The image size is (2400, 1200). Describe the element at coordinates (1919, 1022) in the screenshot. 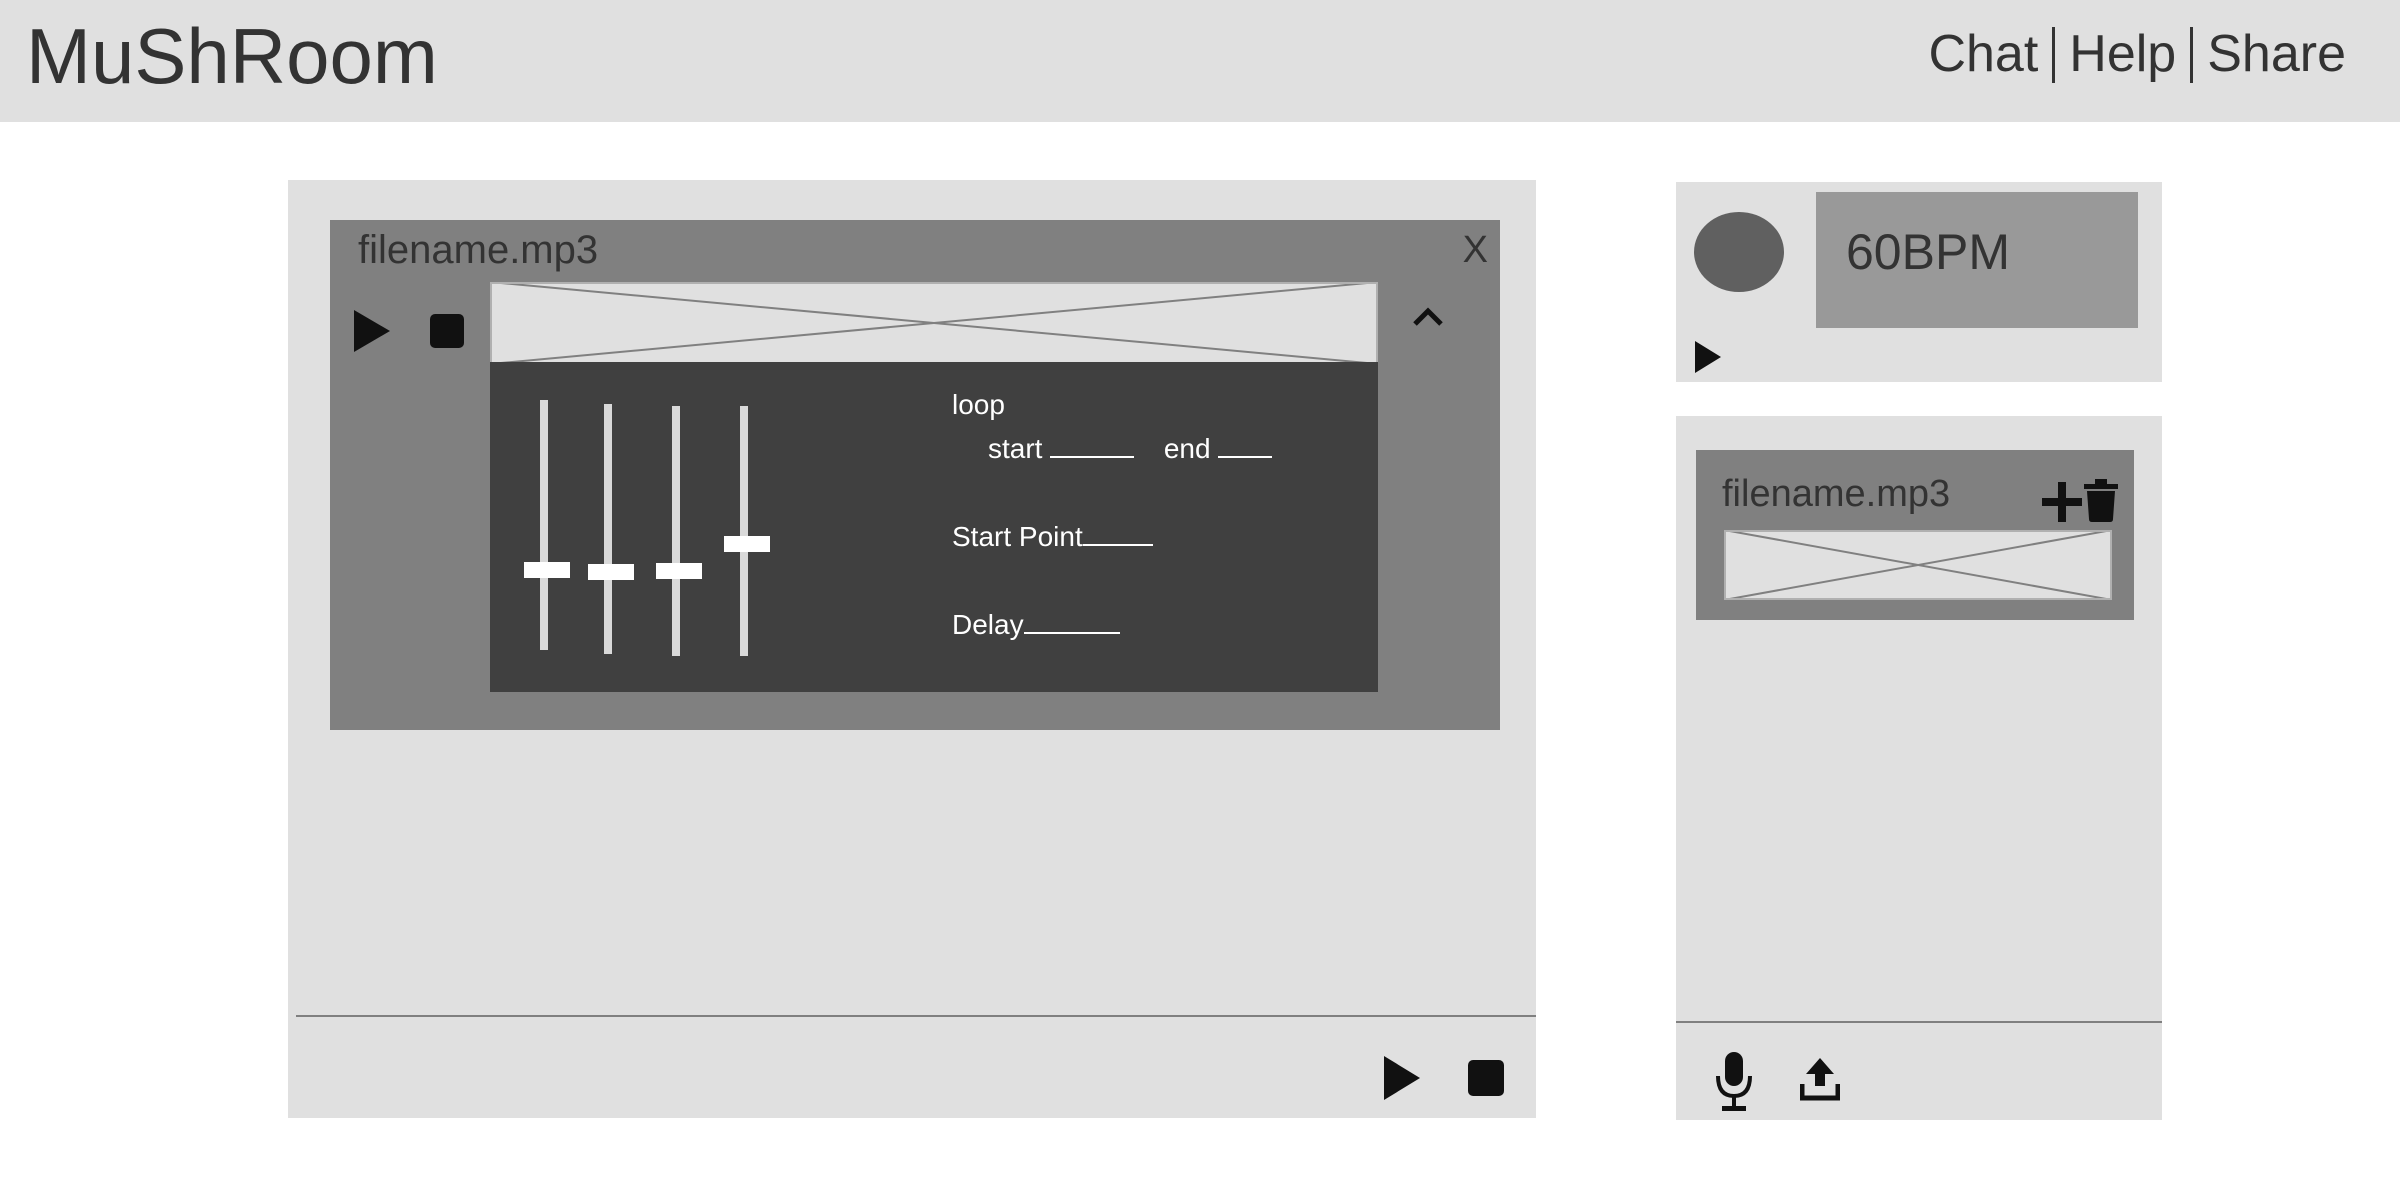

I see `library-divider` at that location.